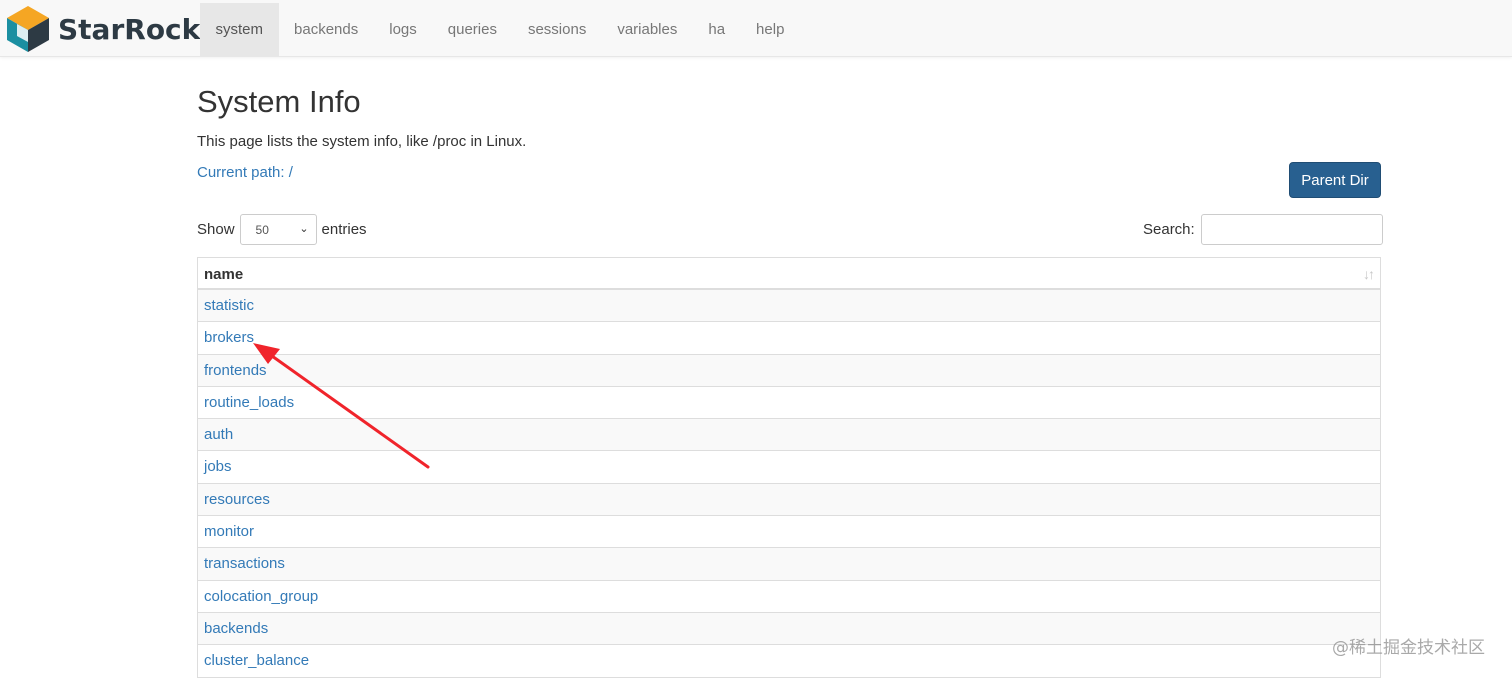 This screenshot has width=1512, height=678. Describe the element at coordinates (770, 29) in the screenshot. I see `nav-help: help` at that location.